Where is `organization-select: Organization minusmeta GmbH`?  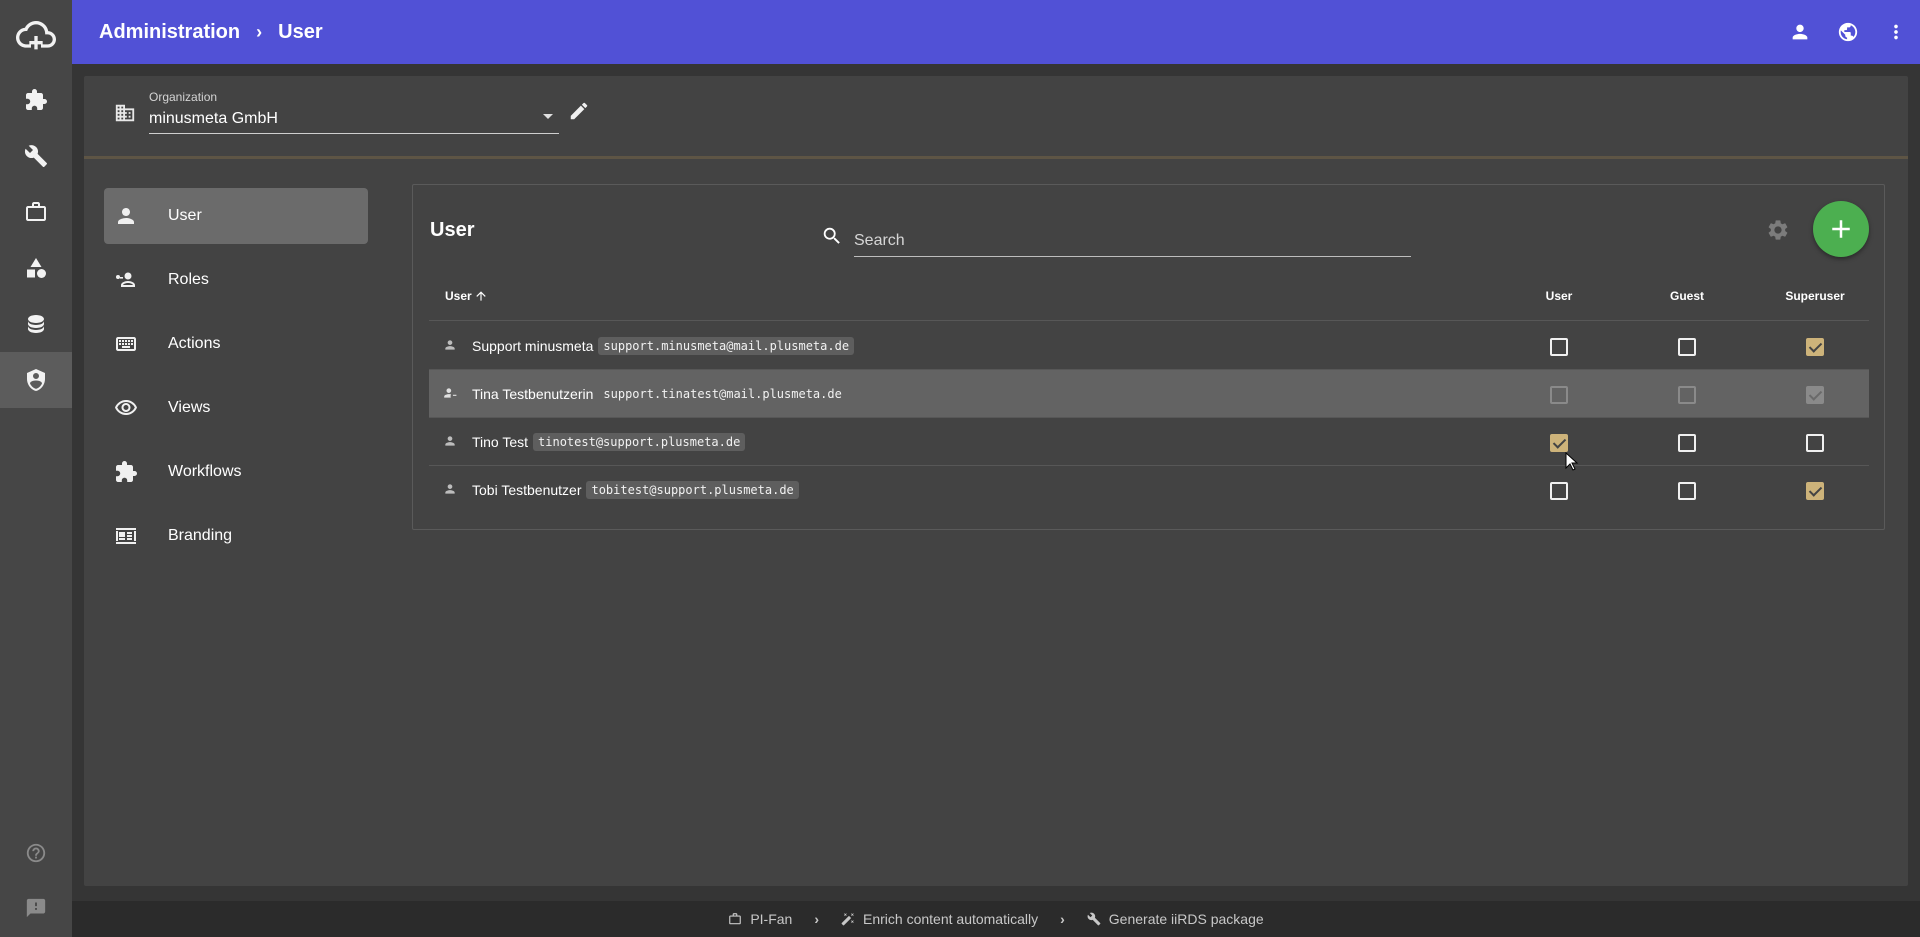
organization-select: Organization minusmeta GmbH is located at coordinates (354, 109).